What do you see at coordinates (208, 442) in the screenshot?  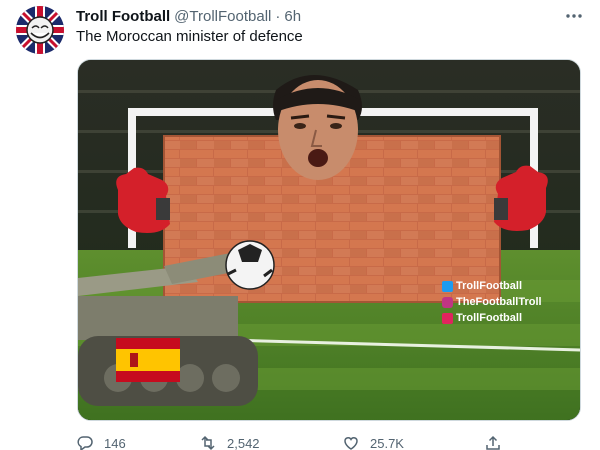 I see `retweet-icon` at bounding box center [208, 442].